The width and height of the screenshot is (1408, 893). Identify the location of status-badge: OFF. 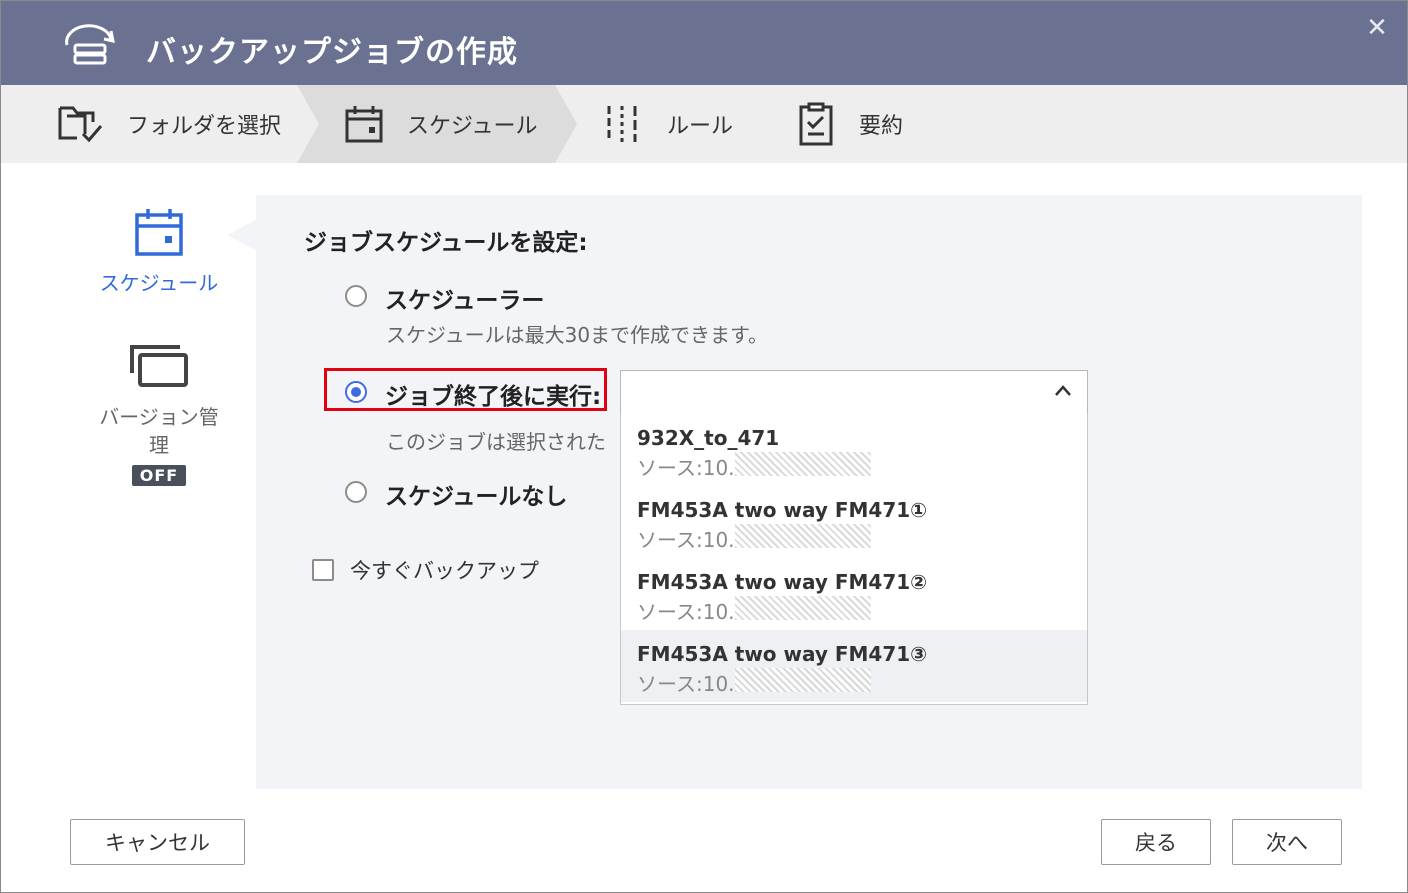
(159, 475).